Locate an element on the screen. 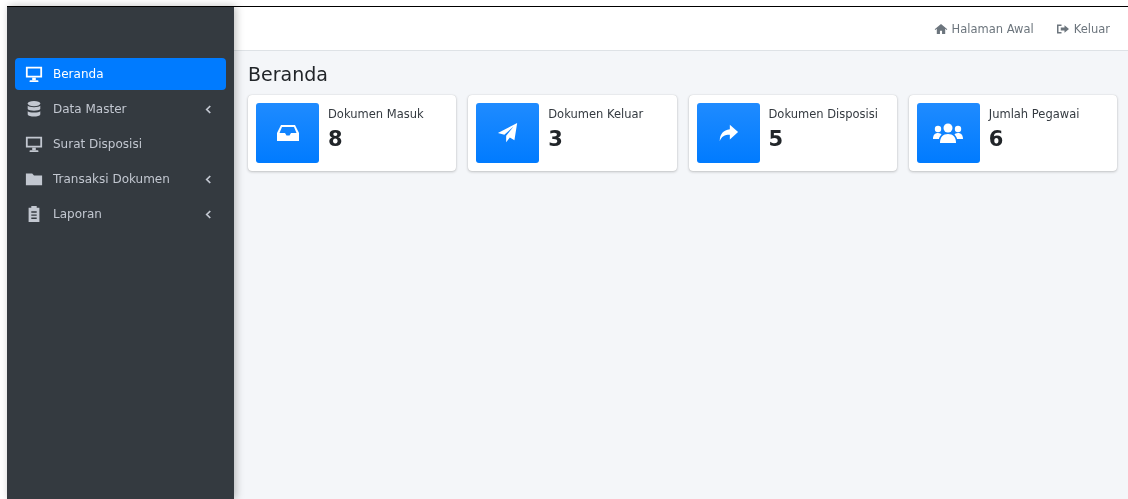  stat-label: Jumlah Pegawai is located at coordinates (1034, 114).